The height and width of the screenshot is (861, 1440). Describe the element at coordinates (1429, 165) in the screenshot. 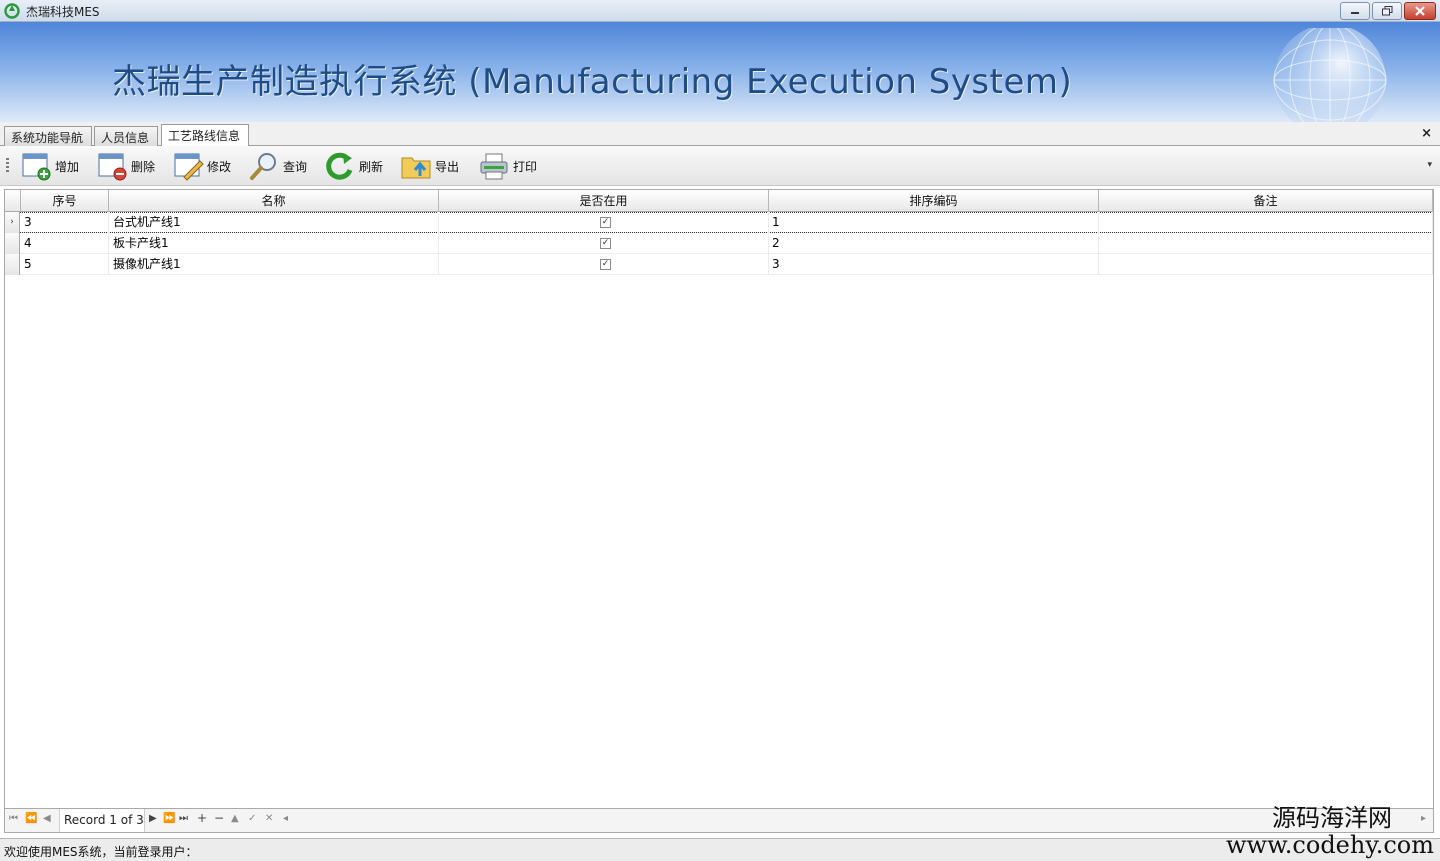

I see `toolbar-overflow-icon: ▾` at that location.